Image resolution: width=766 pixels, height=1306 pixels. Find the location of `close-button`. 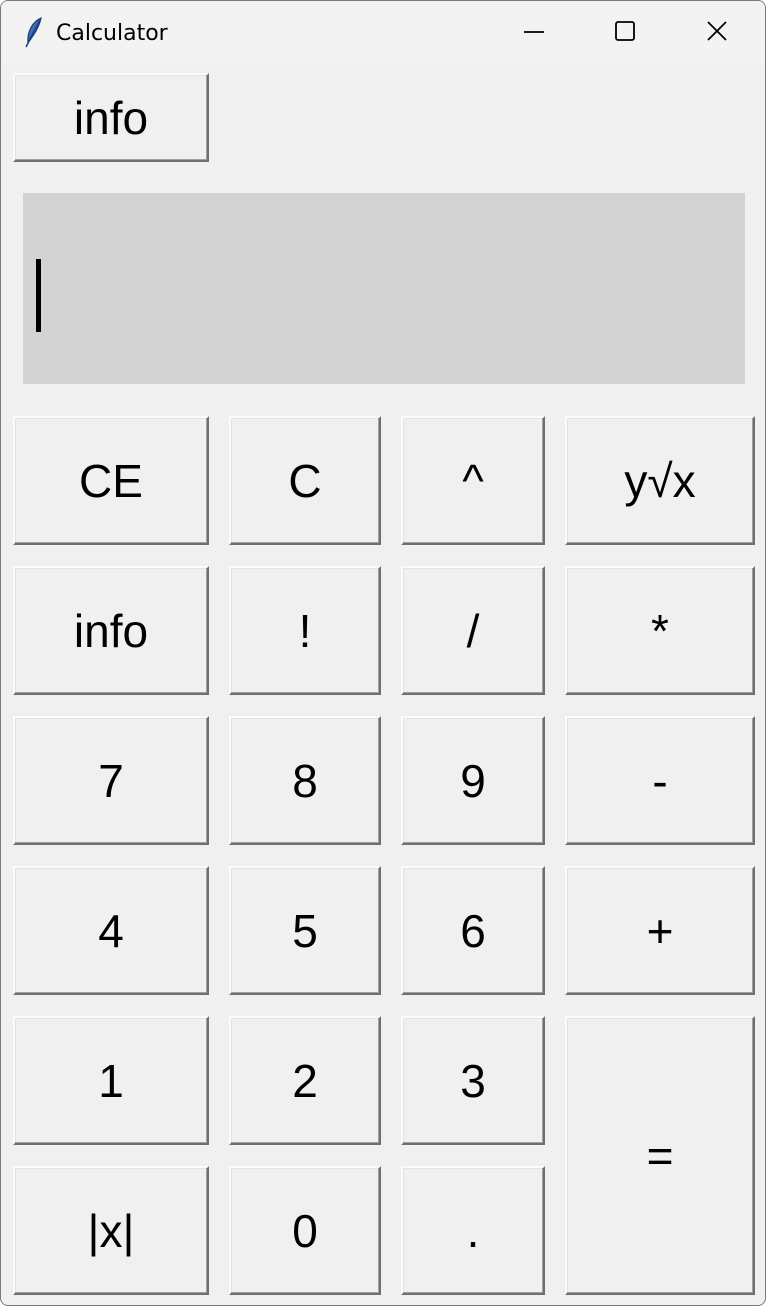

close-button is located at coordinates (717, 32).